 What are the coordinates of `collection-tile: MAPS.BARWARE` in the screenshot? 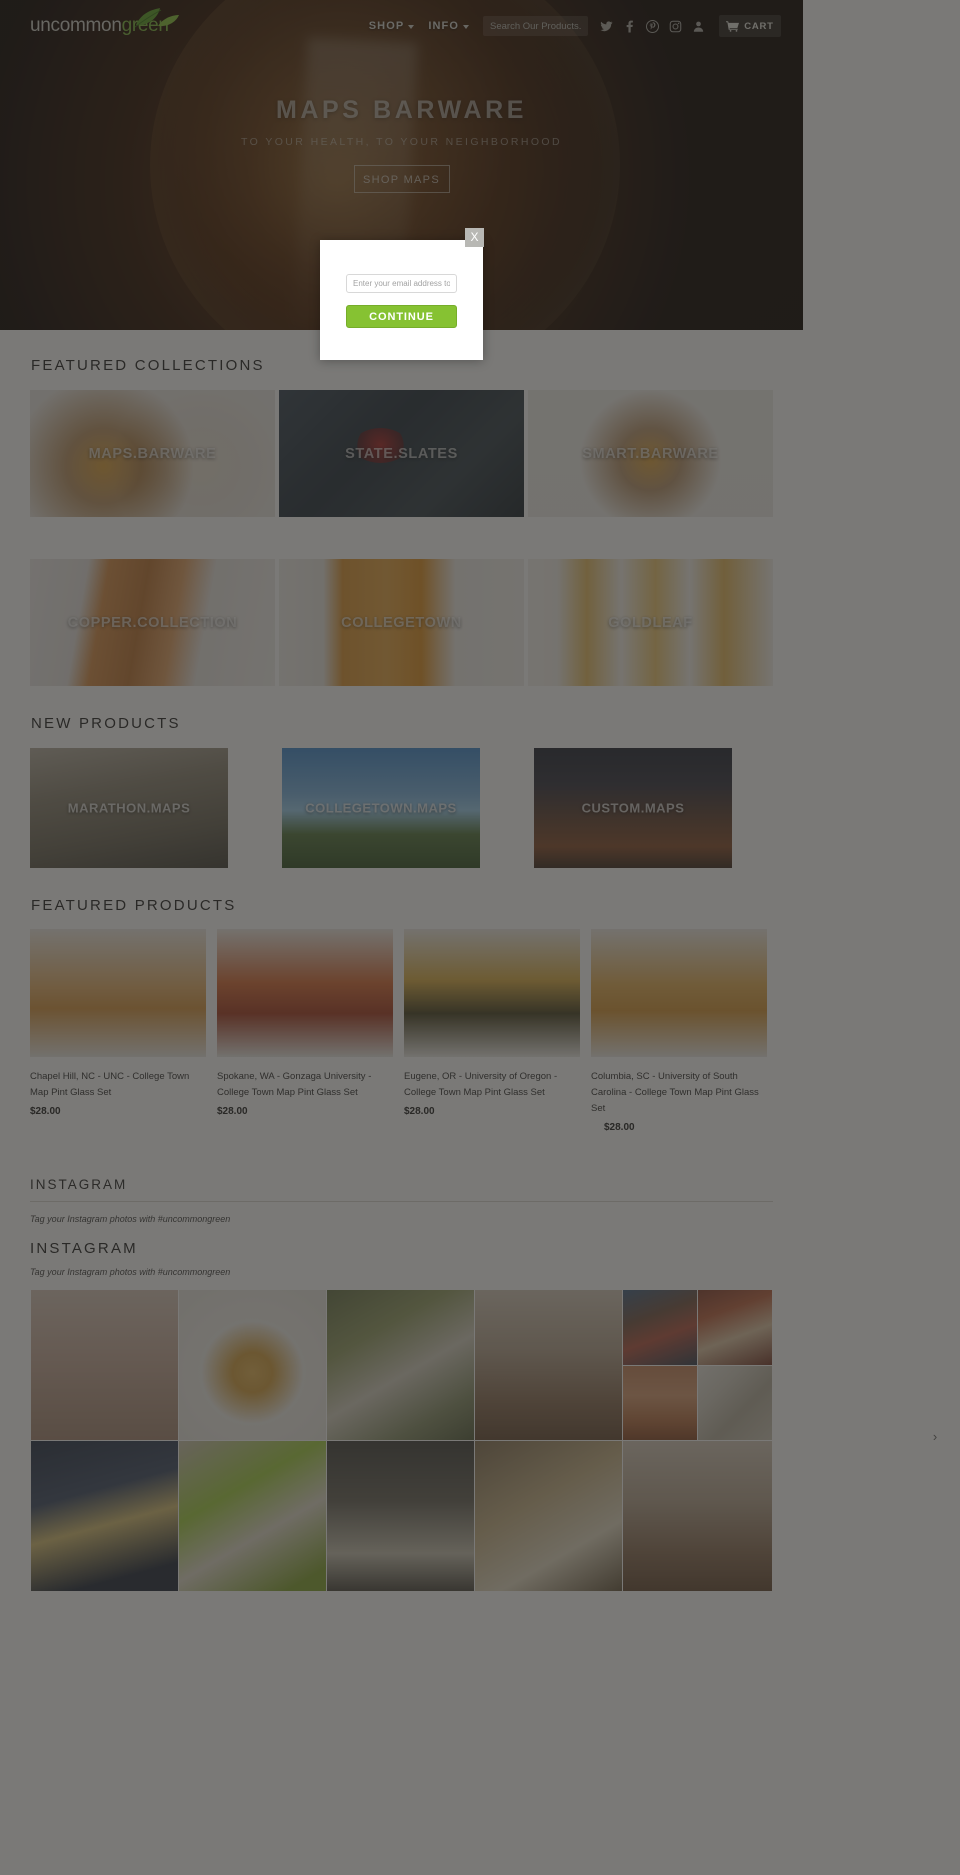 It's located at (152, 453).